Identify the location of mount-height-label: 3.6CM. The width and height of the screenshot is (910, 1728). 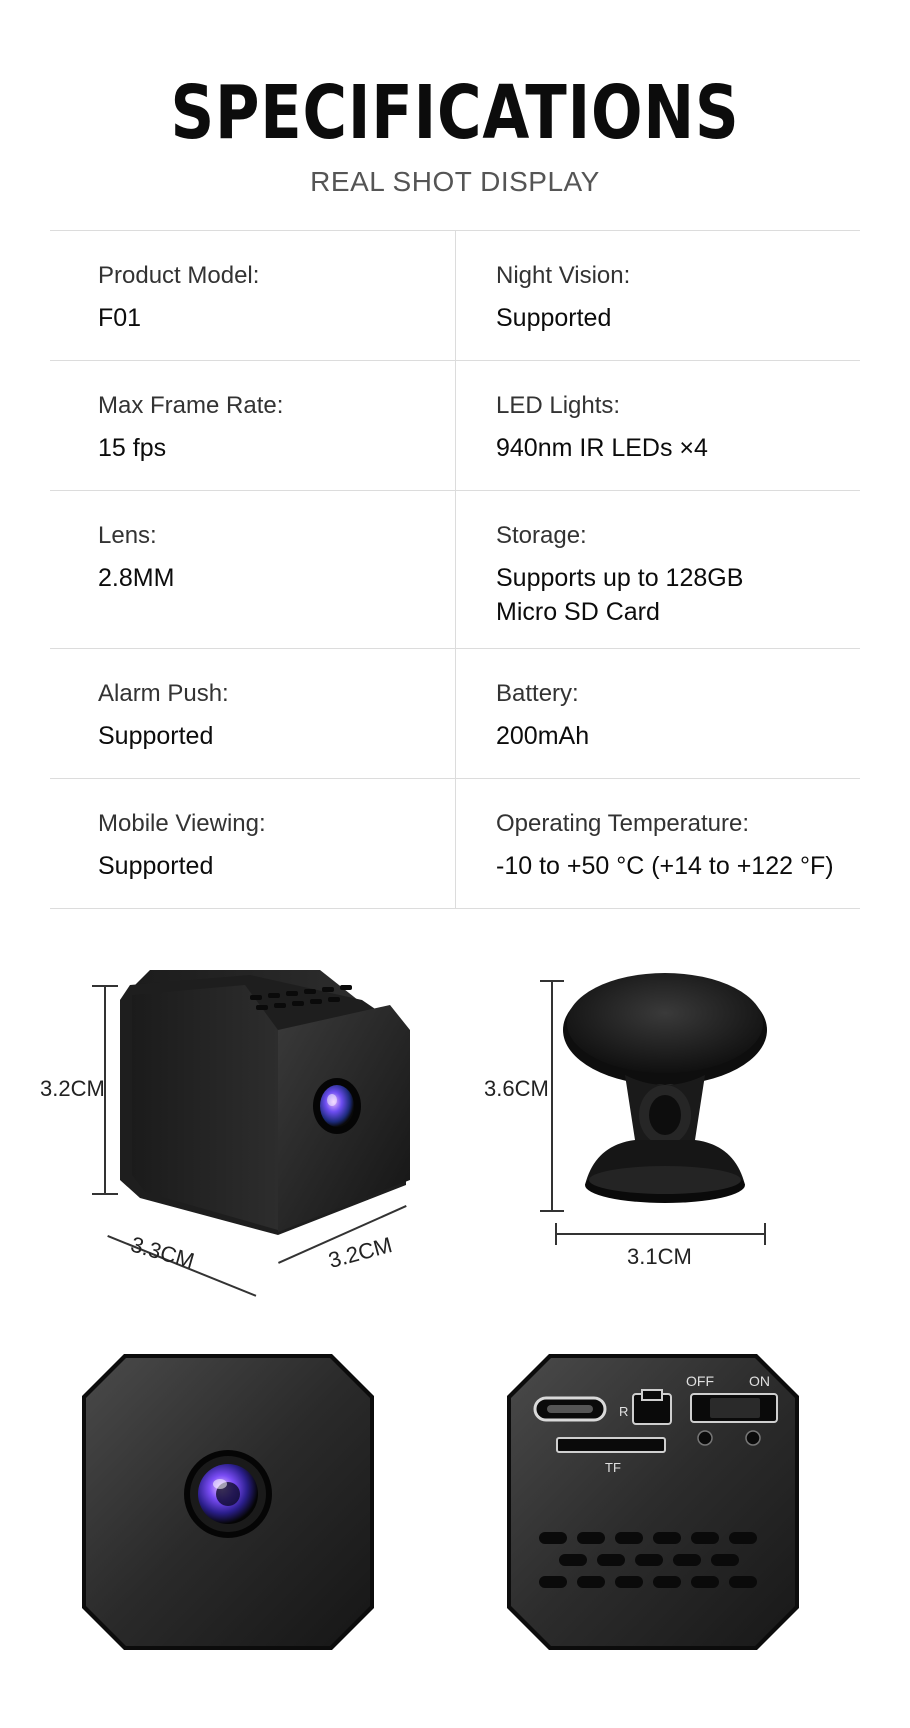
(516, 1088).